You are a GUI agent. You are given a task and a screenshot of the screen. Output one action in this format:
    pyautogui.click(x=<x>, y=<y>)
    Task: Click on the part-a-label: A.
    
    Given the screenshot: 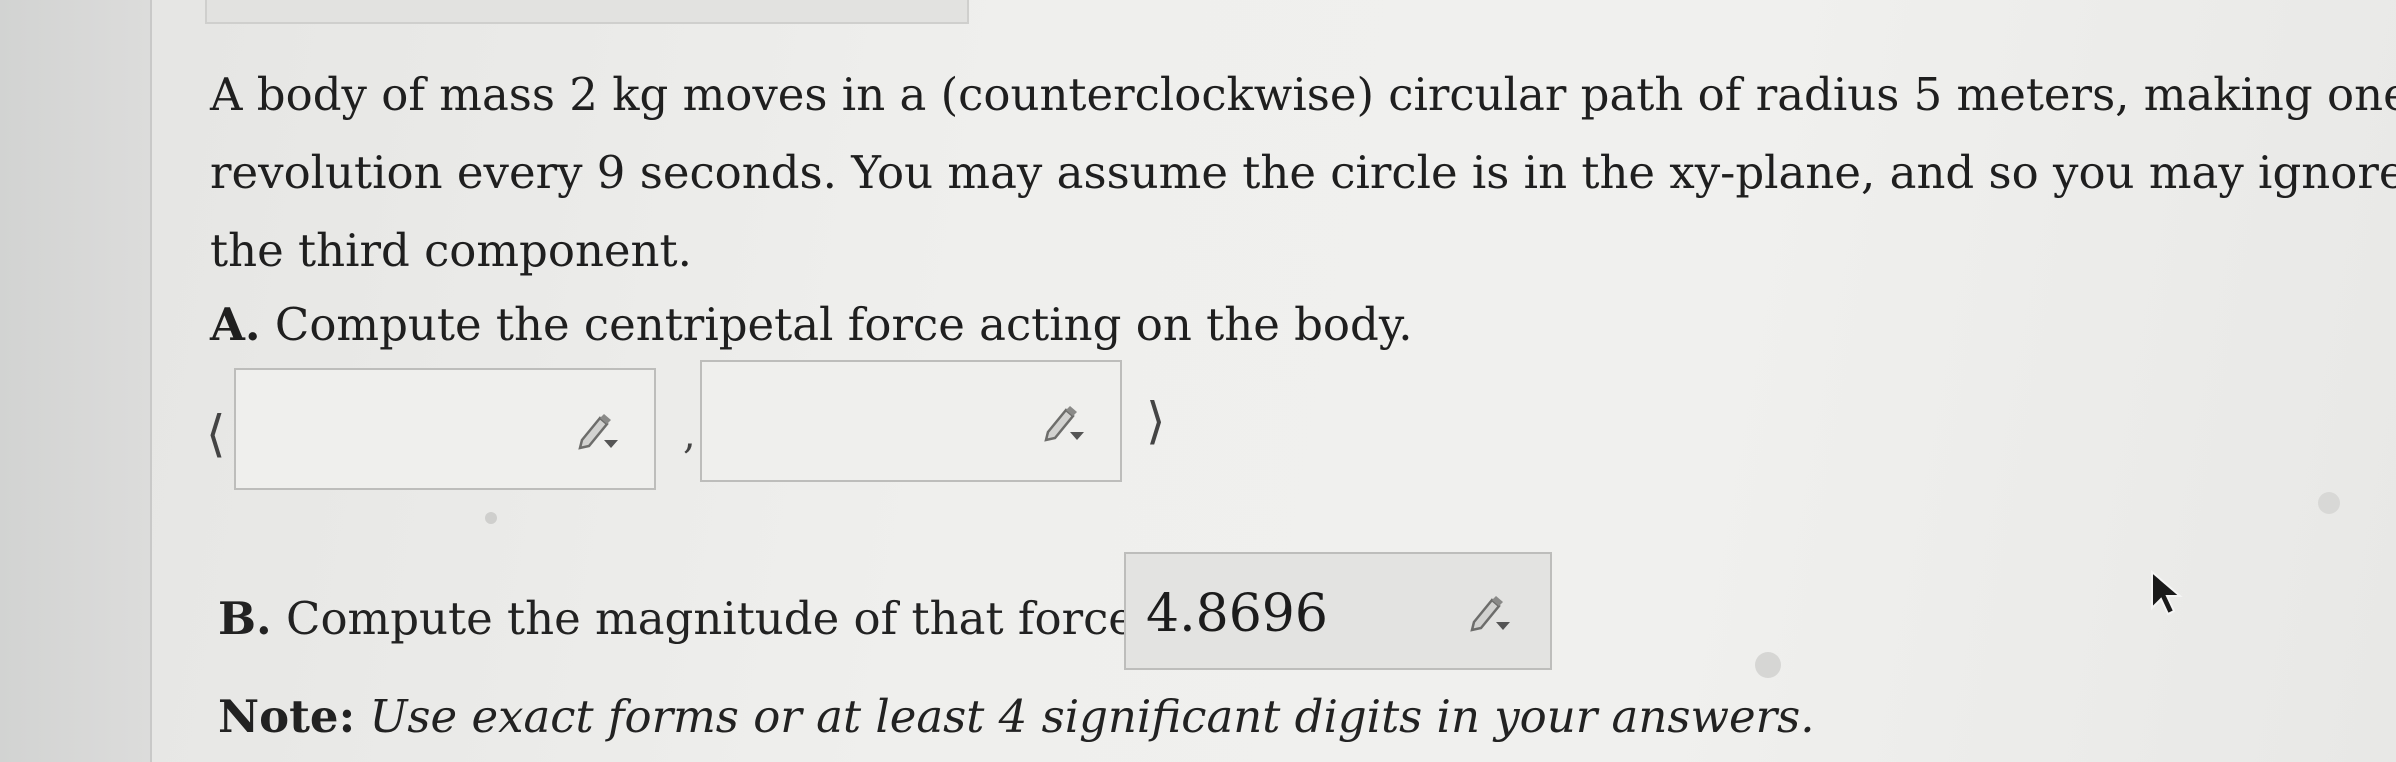 What is the action you would take?
    pyautogui.click(x=235, y=324)
    